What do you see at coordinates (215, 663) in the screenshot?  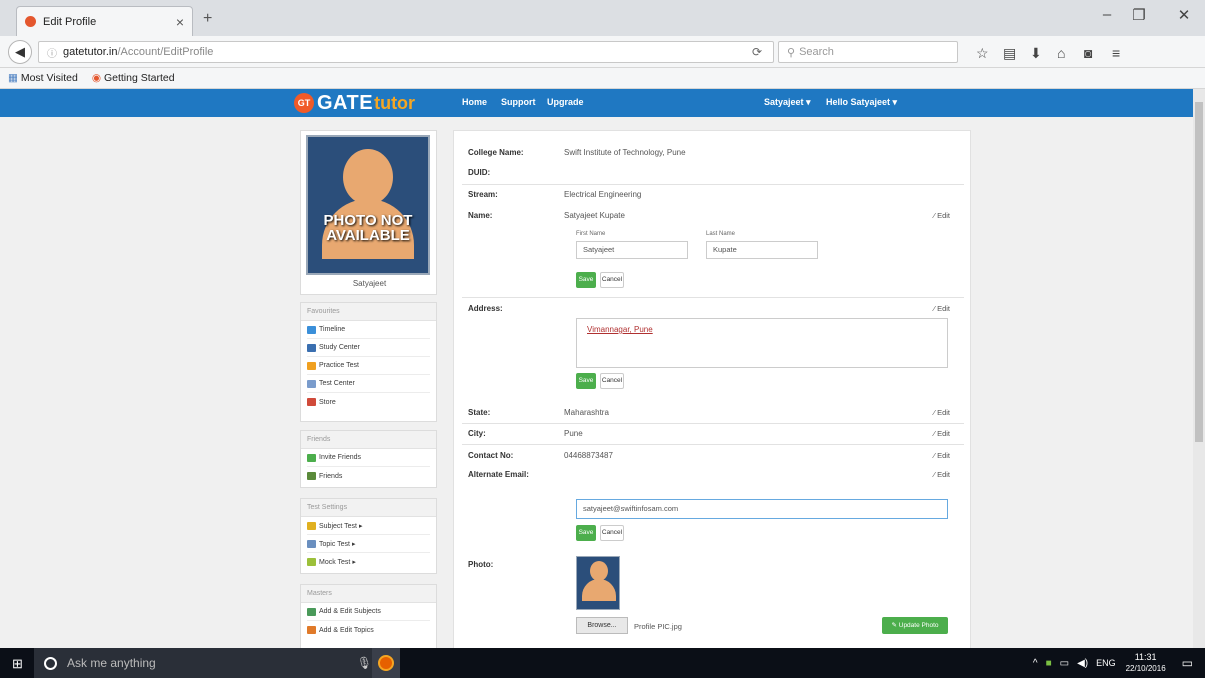 I see `cortana-search-box: Ask me anything 🎙` at bounding box center [215, 663].